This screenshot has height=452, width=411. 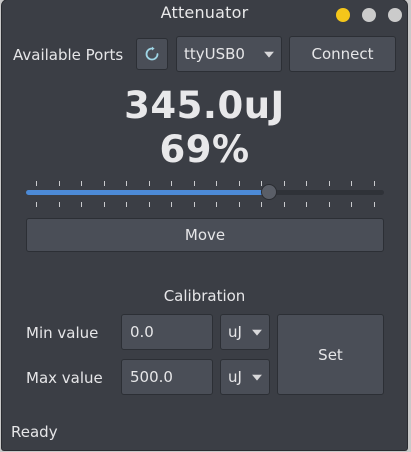 I want to click on min-value-label: Min value, so click(x=62, y=333).